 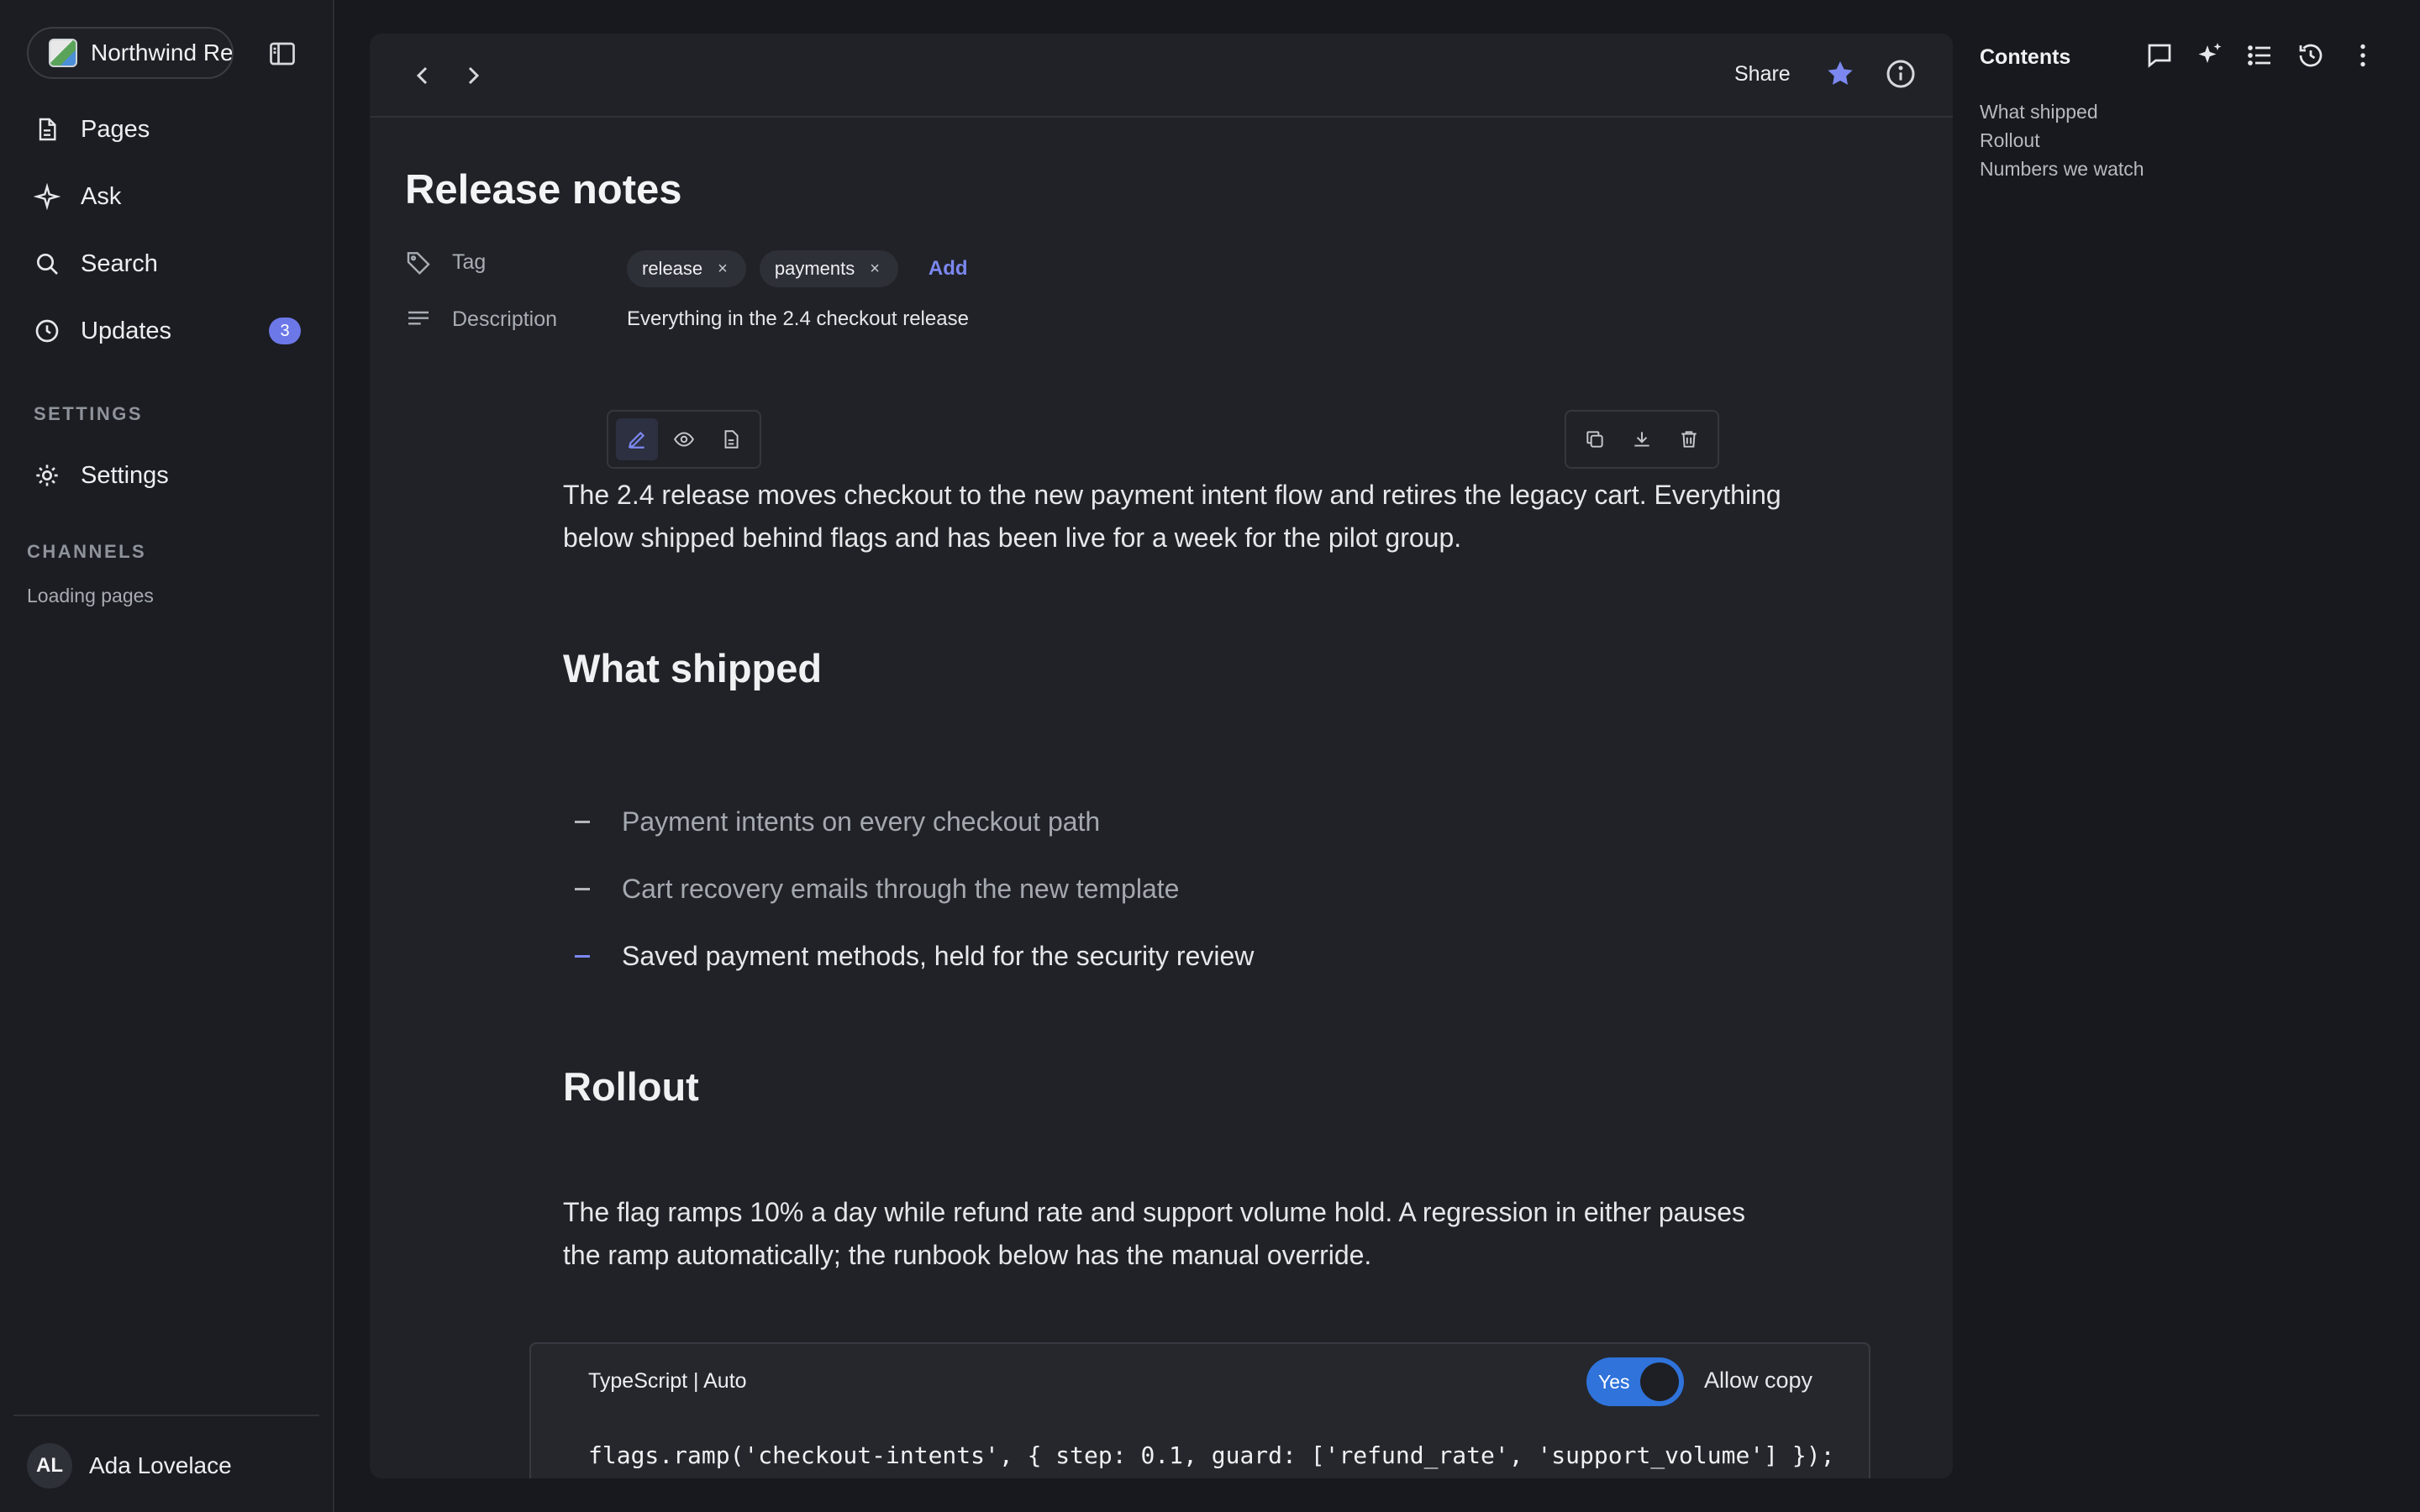 I want to click on toc-item: What shipped, so click(x=2039, y=112).